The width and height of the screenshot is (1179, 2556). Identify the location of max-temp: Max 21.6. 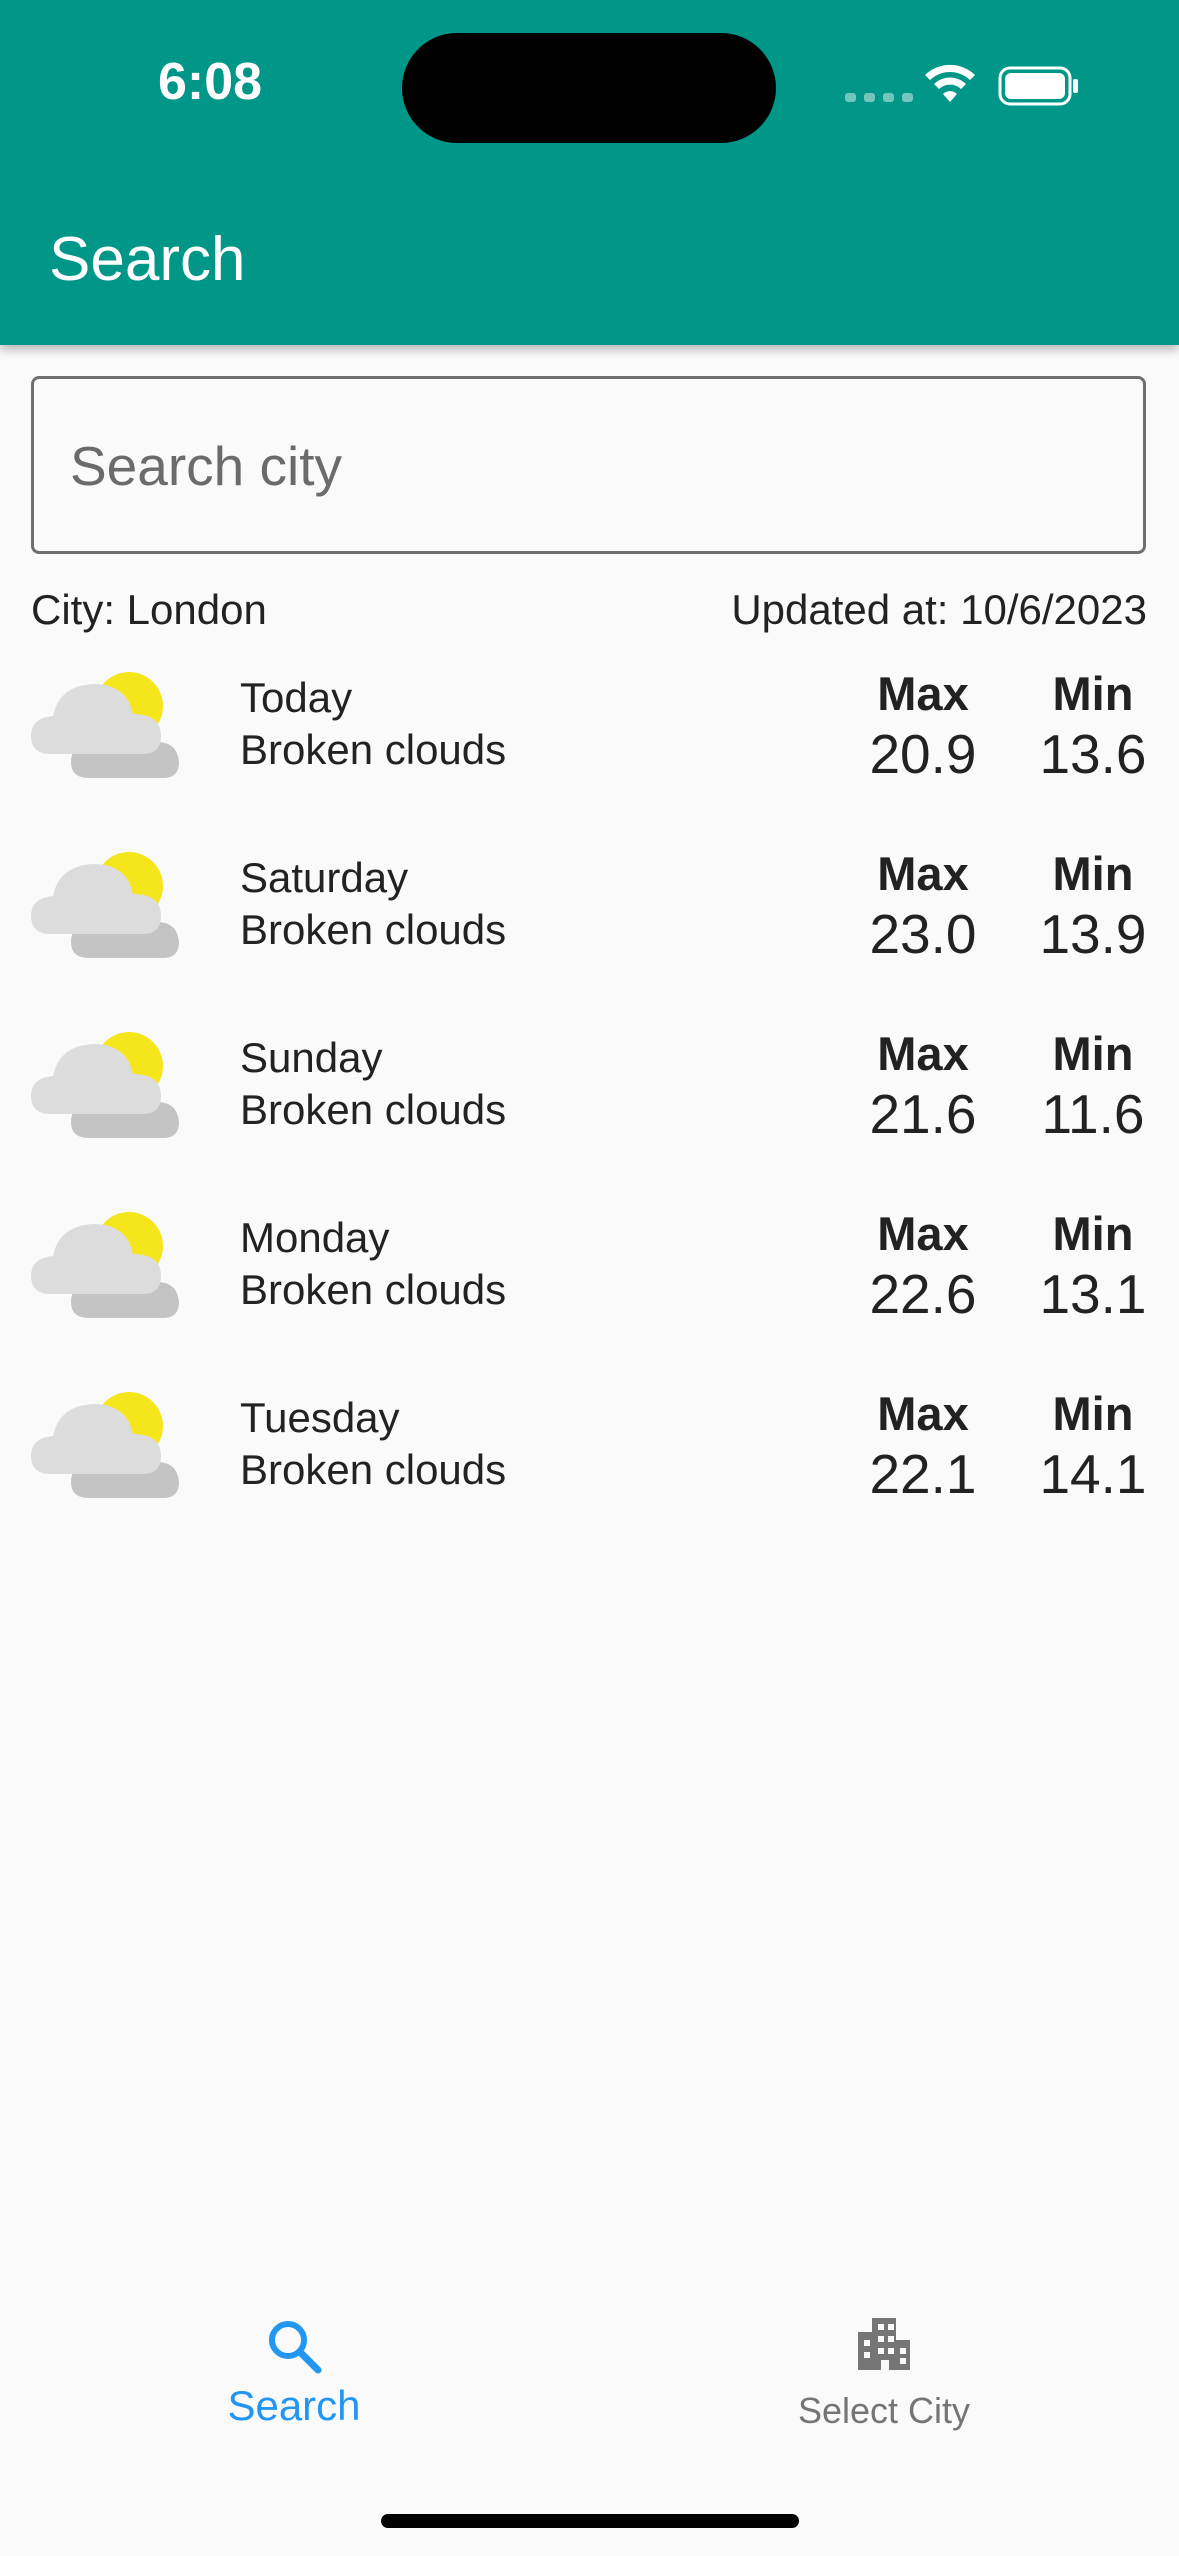
(923, 1086).